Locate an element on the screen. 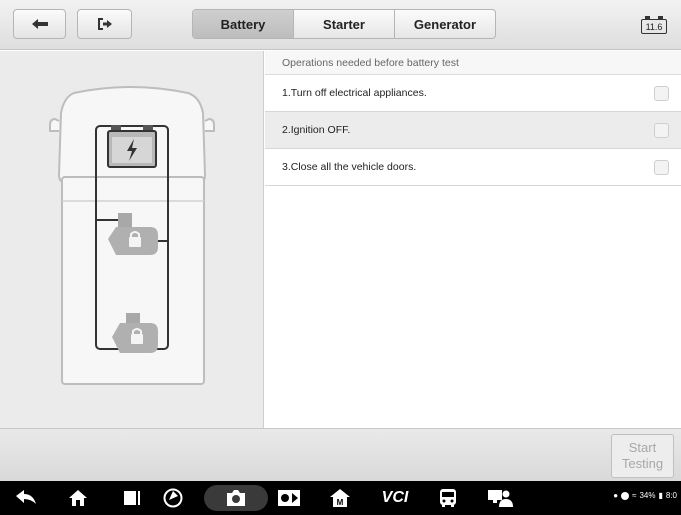 The width and height of the screenshot is (681, 515). voltage-value: 11.6 is located at coordinates (654, 26).